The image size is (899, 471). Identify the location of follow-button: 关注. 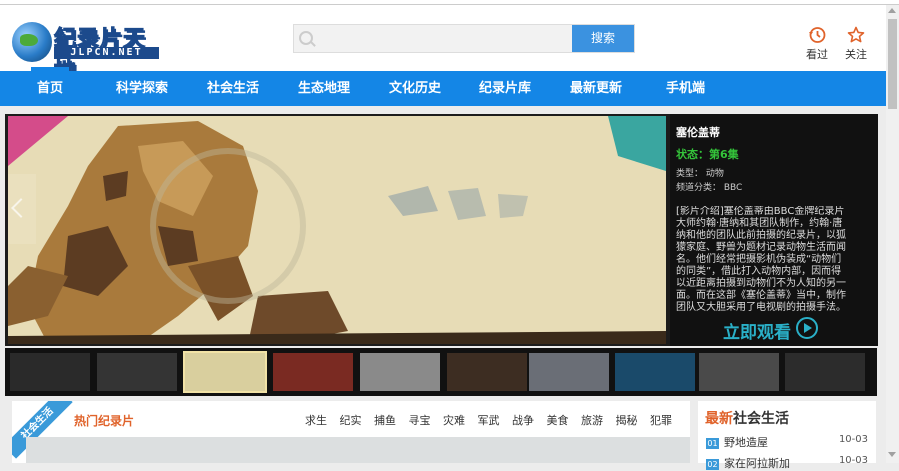
(856, 44).